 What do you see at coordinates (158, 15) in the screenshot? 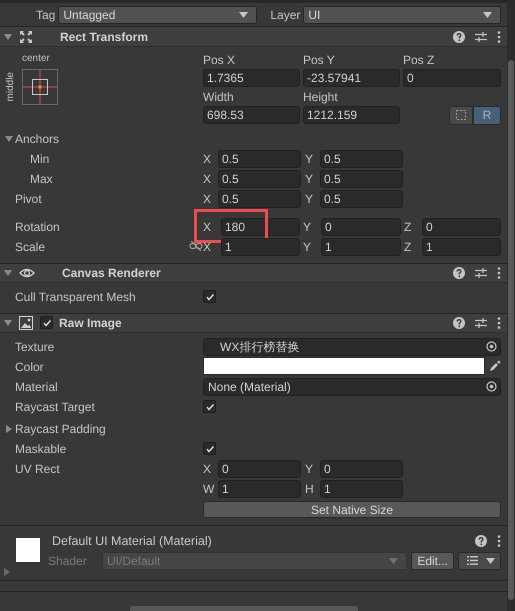
I see `tag-dropdown: Untagged` at bounding box center [158, 15].